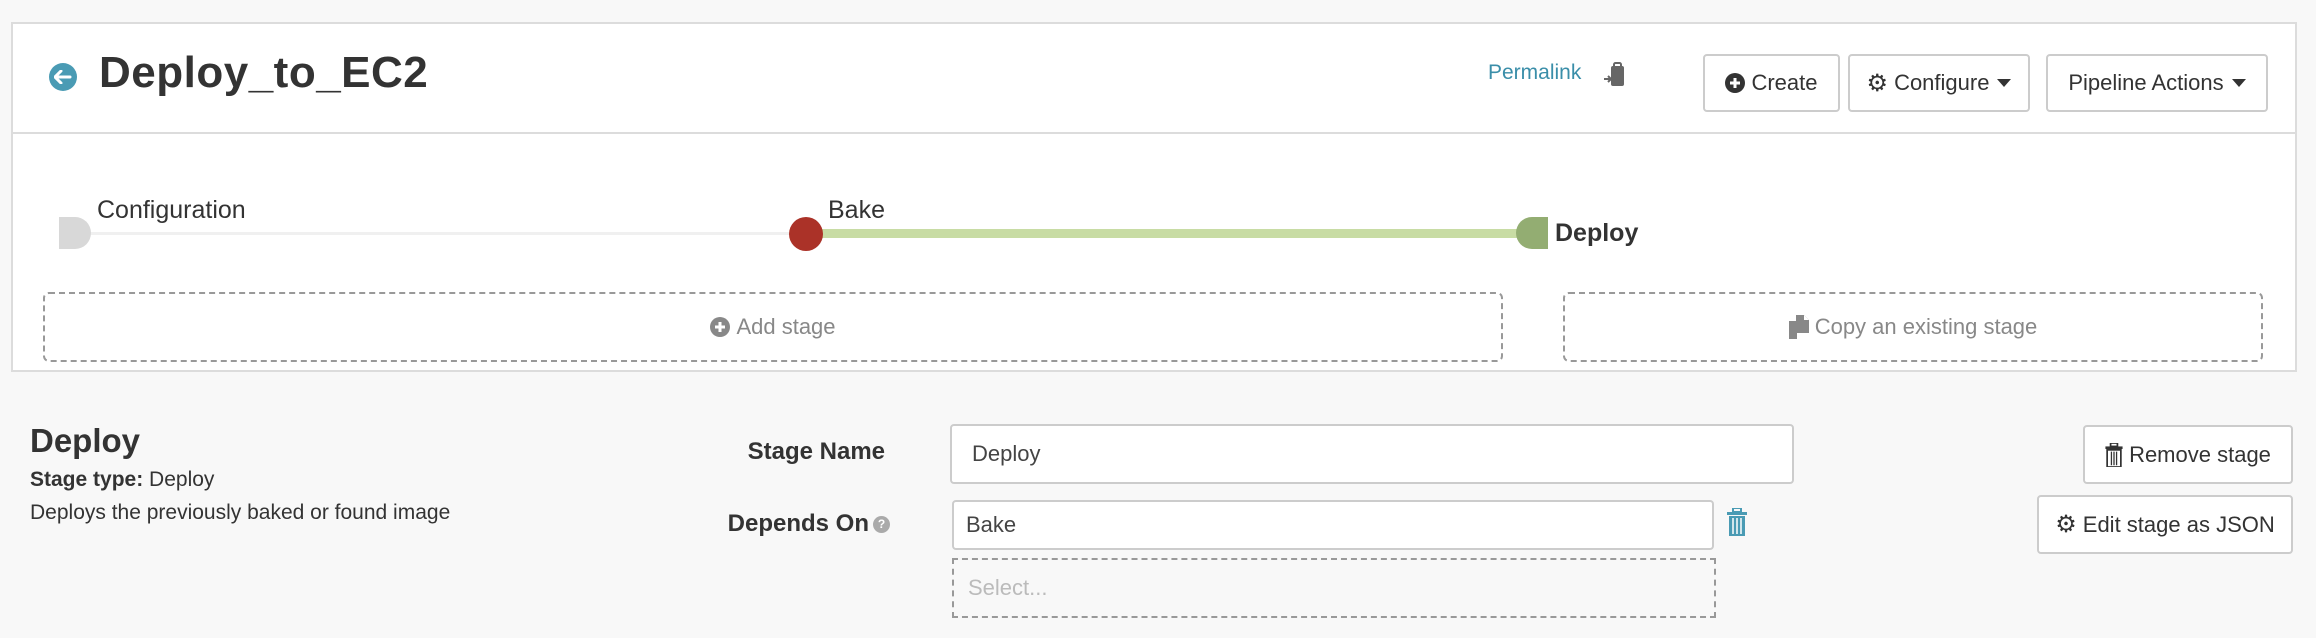 The image size is (2316, 638). Describe the element at coordinates (1784, 82) in the screenshot. I see `create-label: Create` at that location.